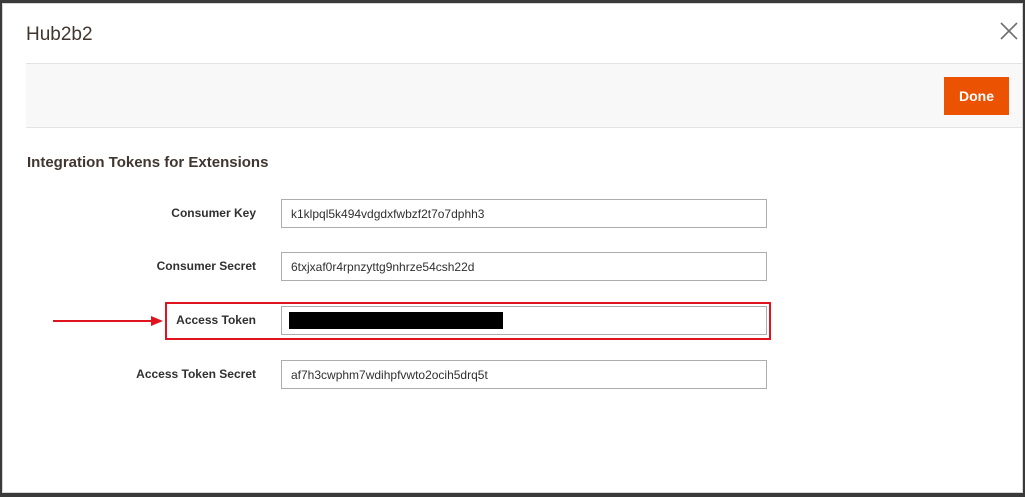 The image size is (1025, 497). I want to click on consumer-secret-label: Consumer Secret, so click(206, 266).